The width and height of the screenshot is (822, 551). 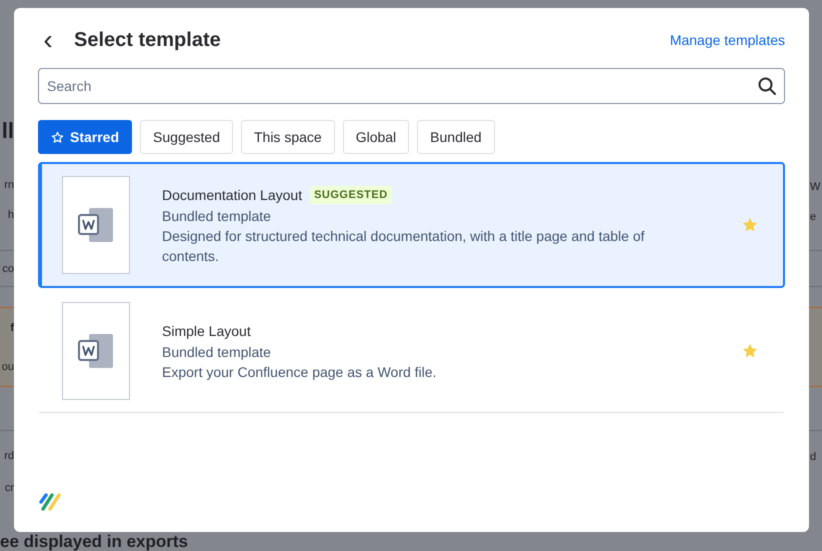 What do you see at coordinates (85, 137) in the screenshot?
I see `filter-tab: Starred` at bounding box center [85, 137].